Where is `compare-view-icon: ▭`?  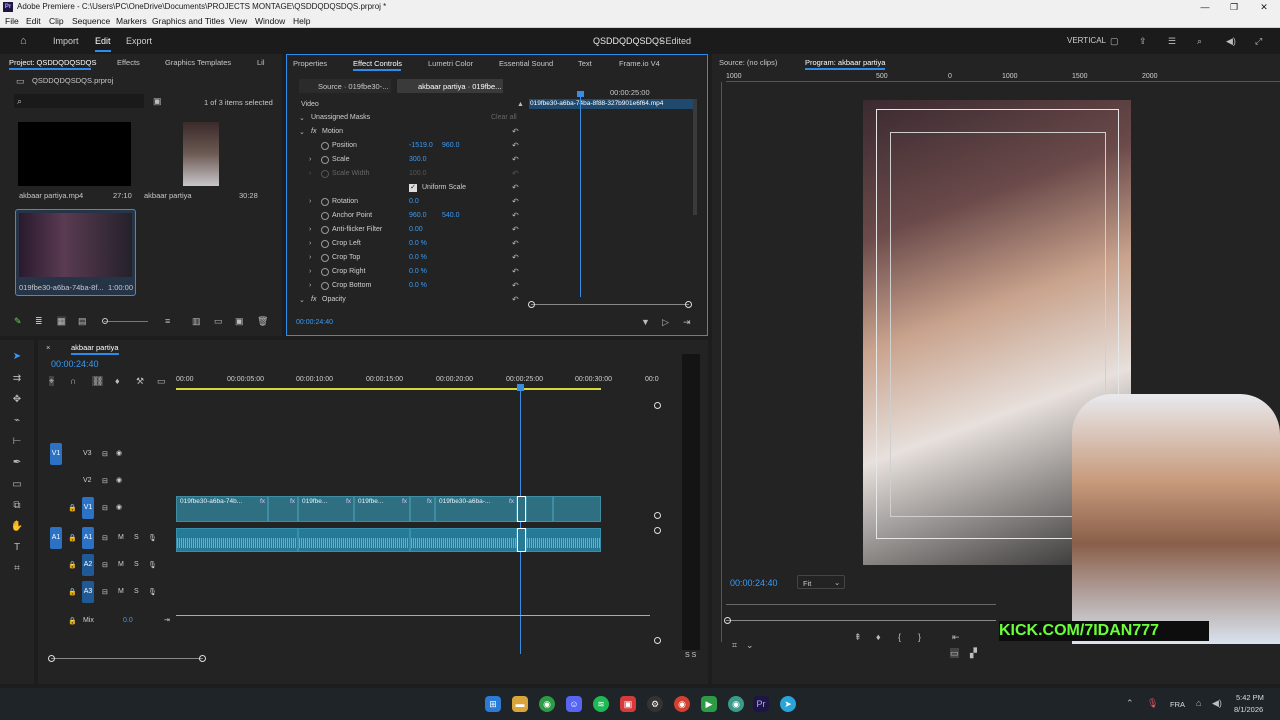 compare-view-icon: ▭ is located at coordinates (954, 653).